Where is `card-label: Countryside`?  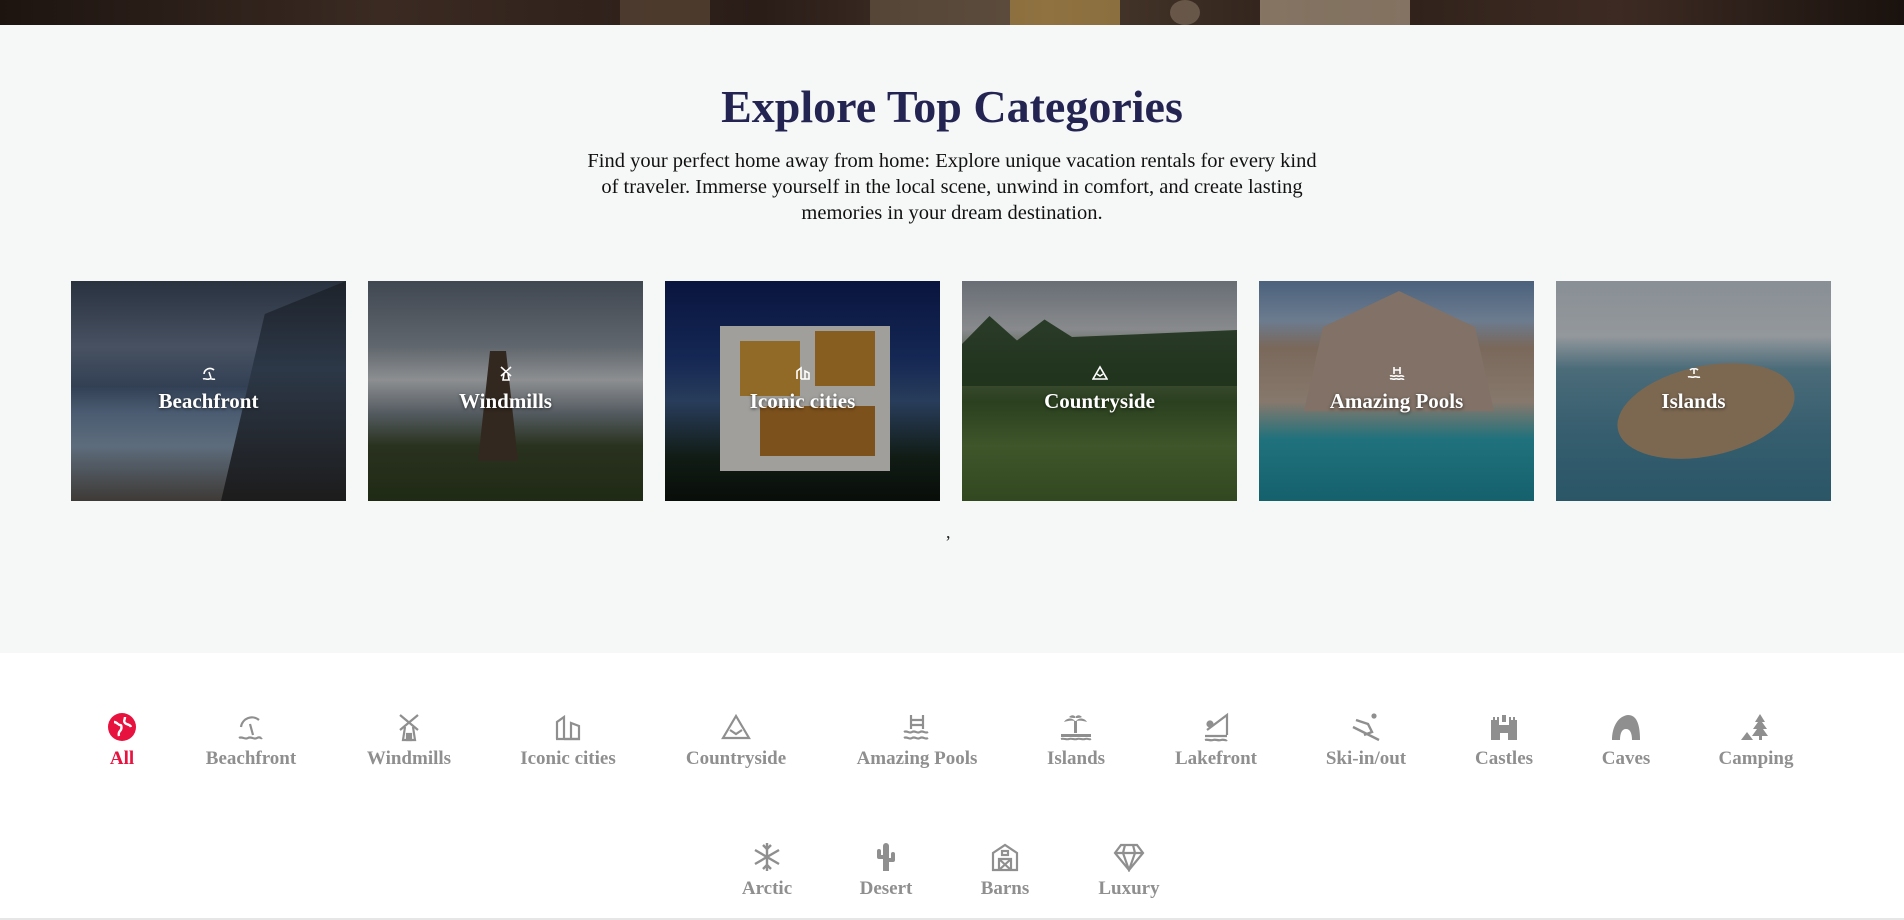
card-label: Countryside is located at coordinates (1099, 401).